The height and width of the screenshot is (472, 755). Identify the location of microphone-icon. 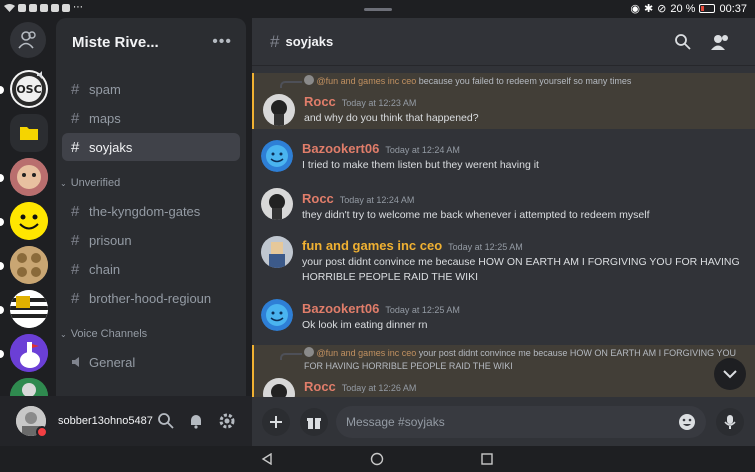
(730, 422).